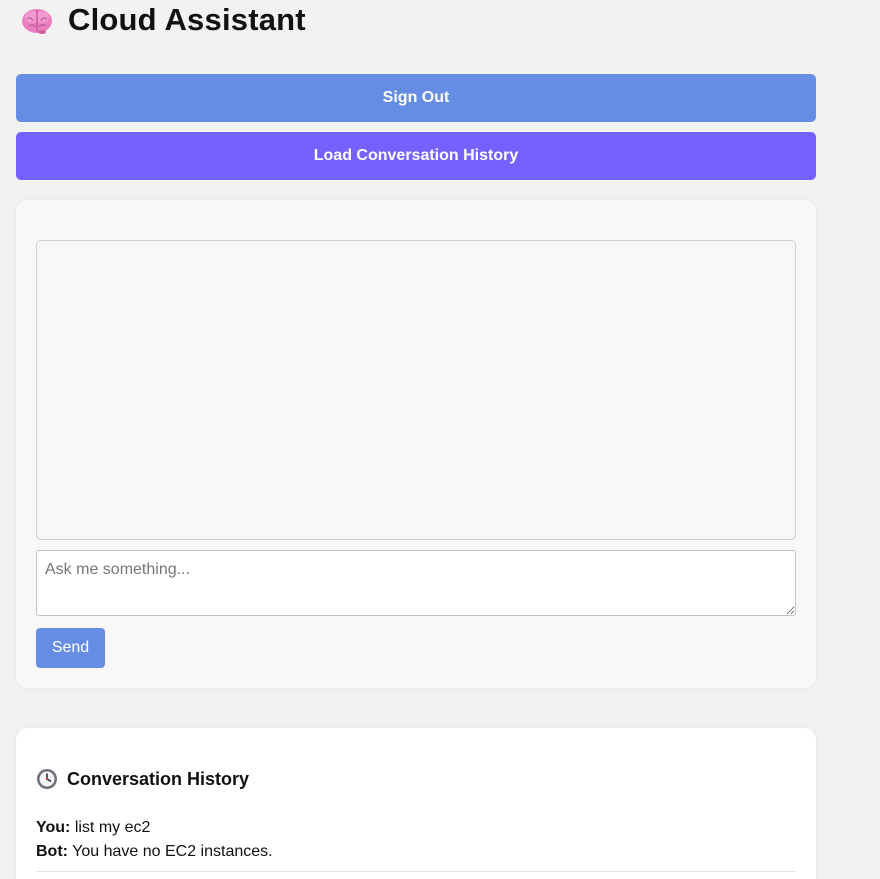 This screenshot has width=880, height=879. Describe the element at coordinates (187, 19) in the screenshot. I see `page-title: Cloud Assistant` at that location.